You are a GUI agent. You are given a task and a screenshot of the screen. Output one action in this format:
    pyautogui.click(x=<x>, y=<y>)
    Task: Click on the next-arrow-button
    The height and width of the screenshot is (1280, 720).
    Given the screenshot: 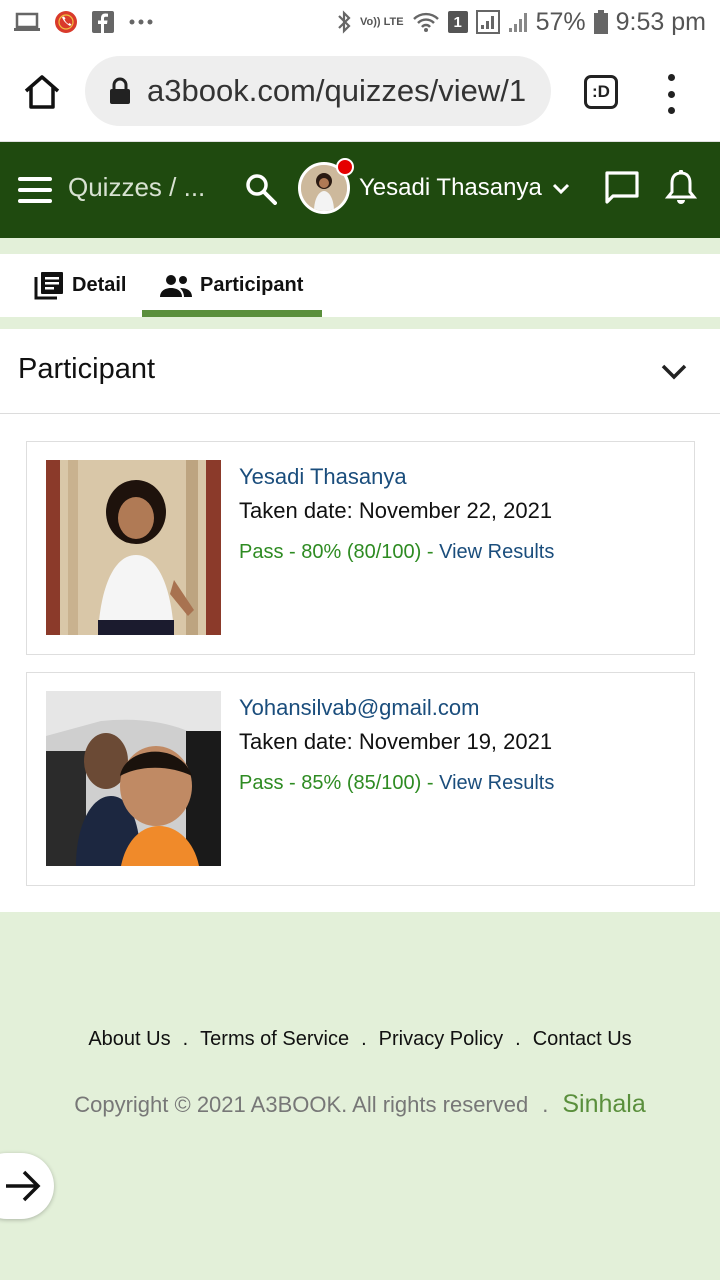 What is the action you would take?
    pyautogui.click(x=27, y=1186)
    